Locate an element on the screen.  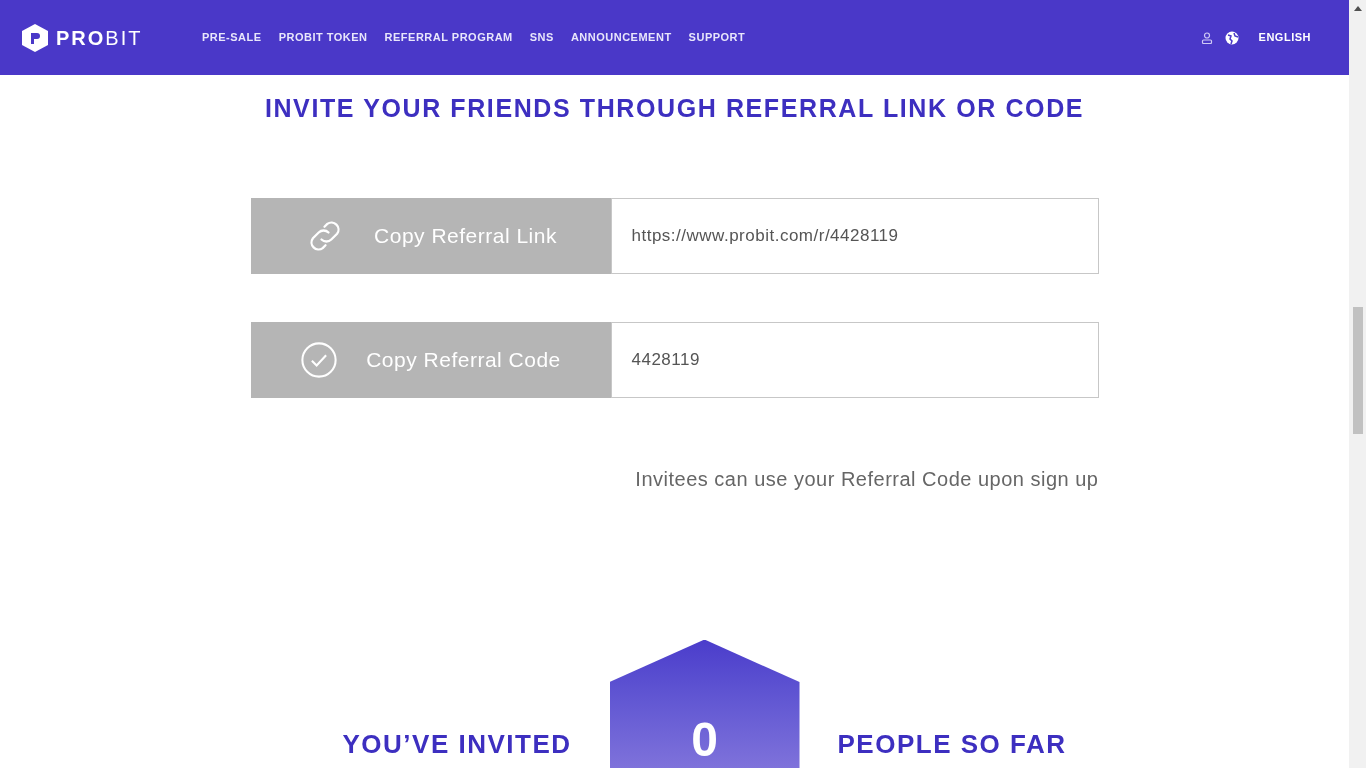
nav-link: SNS is located at coordinates (541, 37).